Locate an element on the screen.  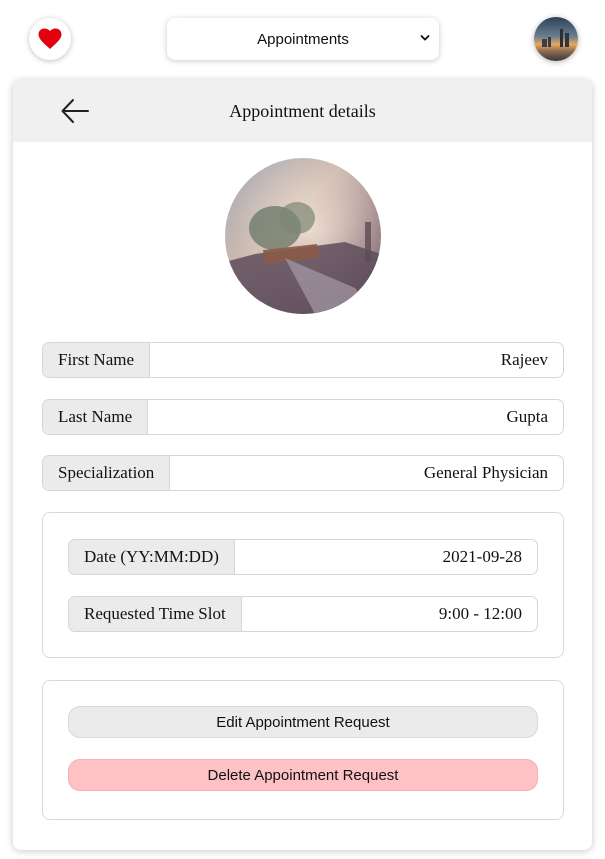
date-field: Date (YY:MM:DD) 2021-09-28 is located at coordinates (303, 557).